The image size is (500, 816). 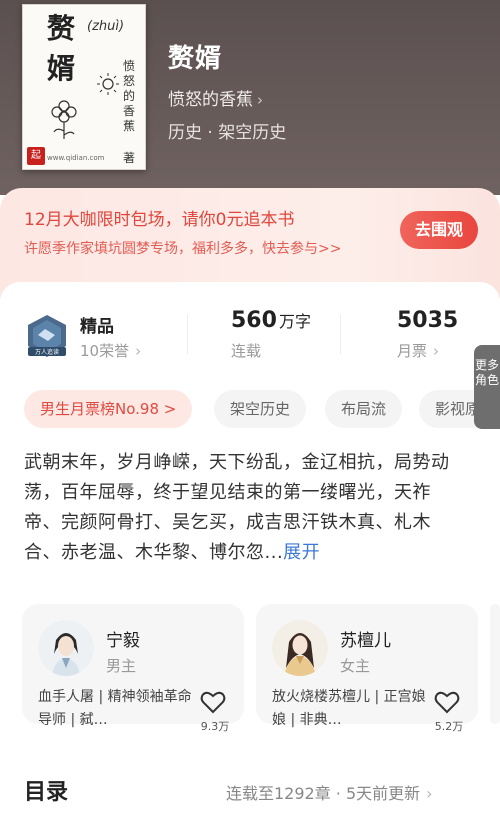 What do you see at coordinates (355, 666) in the screenshot?
I see `character-role: 女主` at bounding box center [355, 666].